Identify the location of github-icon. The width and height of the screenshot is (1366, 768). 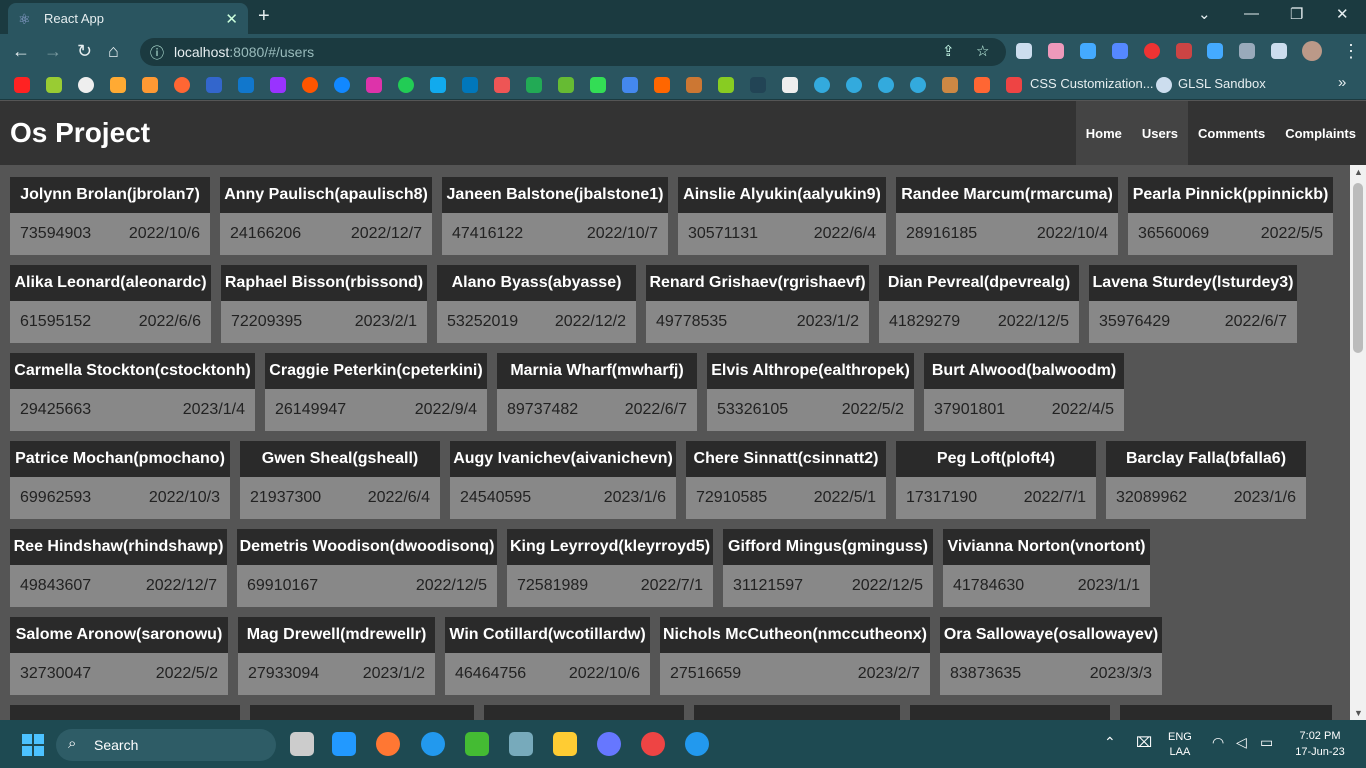
(86, 85).